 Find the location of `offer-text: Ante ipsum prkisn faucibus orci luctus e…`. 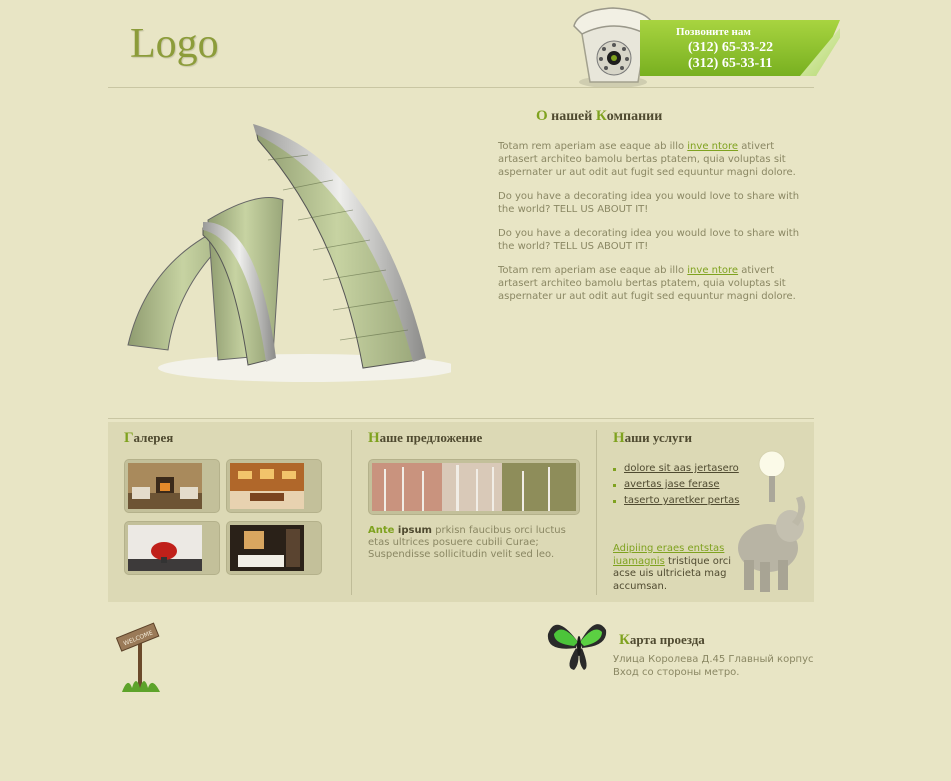

offer-text: Ante ipsum prkisn faucibus orci luctus e… is located at coordinates (467, 542).